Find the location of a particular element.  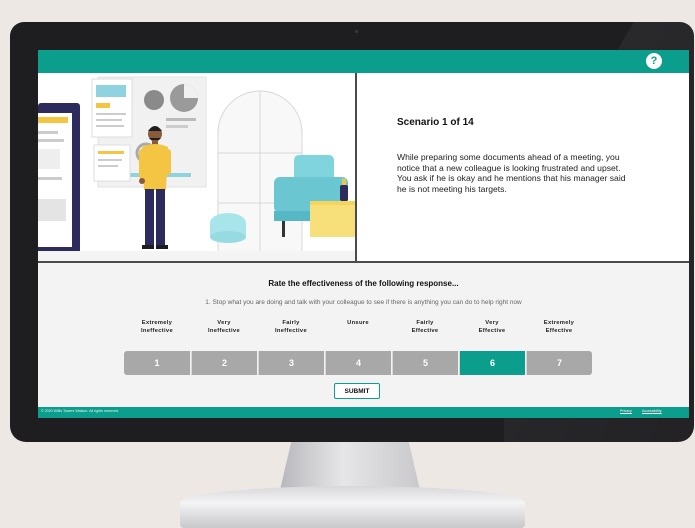

scale-option-2: 2 is located at coordinates (224, 363).